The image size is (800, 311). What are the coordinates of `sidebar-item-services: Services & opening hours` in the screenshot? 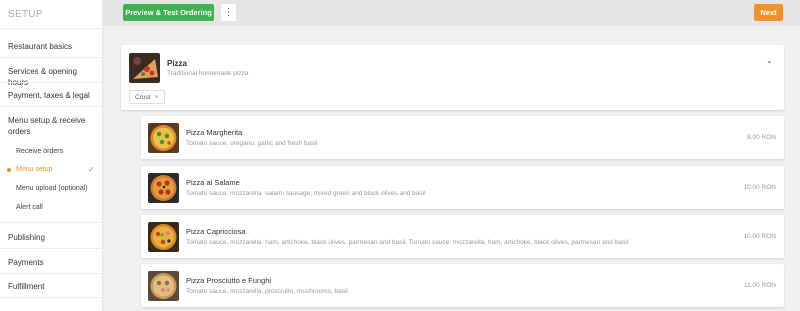 It's located at (53, 77).